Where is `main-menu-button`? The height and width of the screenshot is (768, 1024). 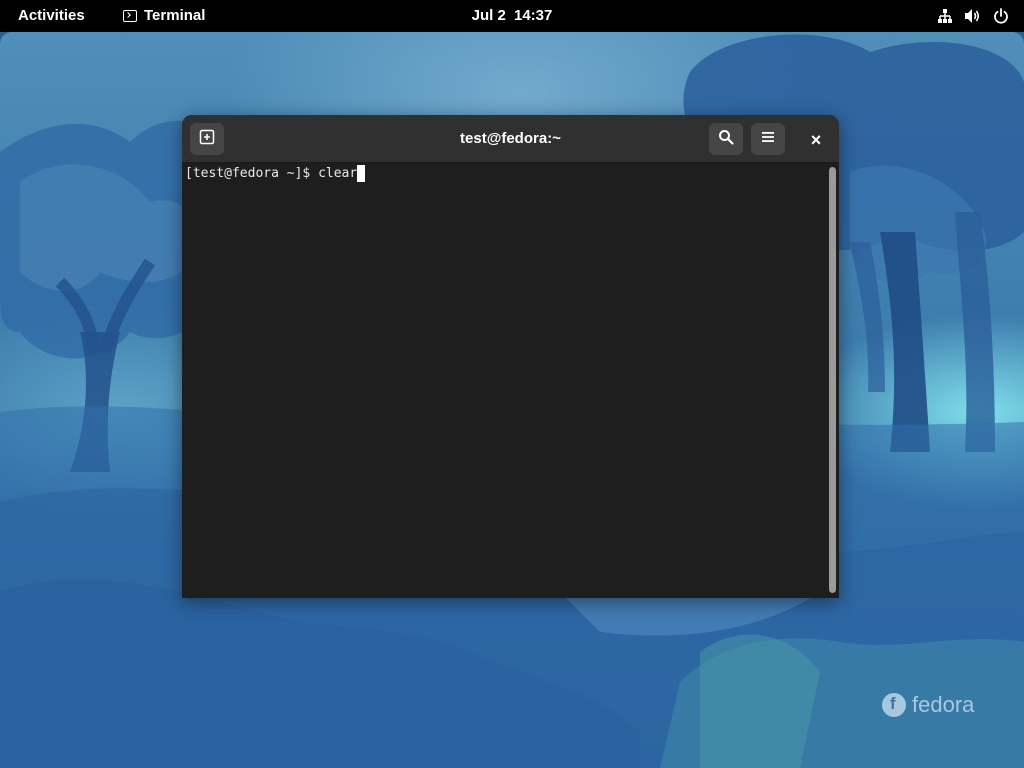
main-menu-button is located at coordinates (768, 139).